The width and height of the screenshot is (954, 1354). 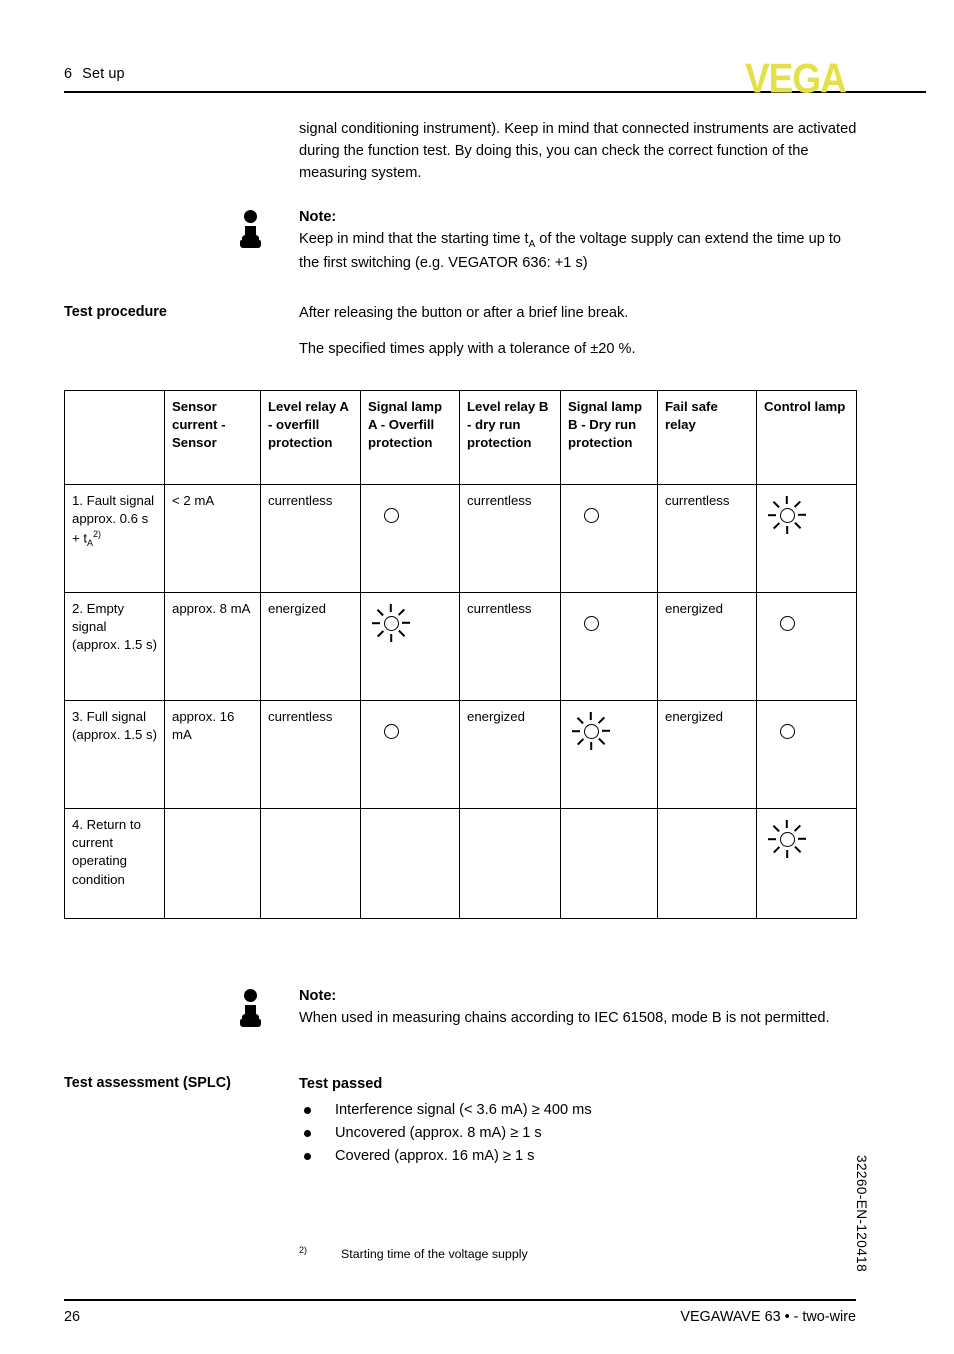 What do you see at coordinates (114, 863) in the screenshot?
I see `table-cell-step: 4. Return to current operating condition` at bounding box center [114, 863].